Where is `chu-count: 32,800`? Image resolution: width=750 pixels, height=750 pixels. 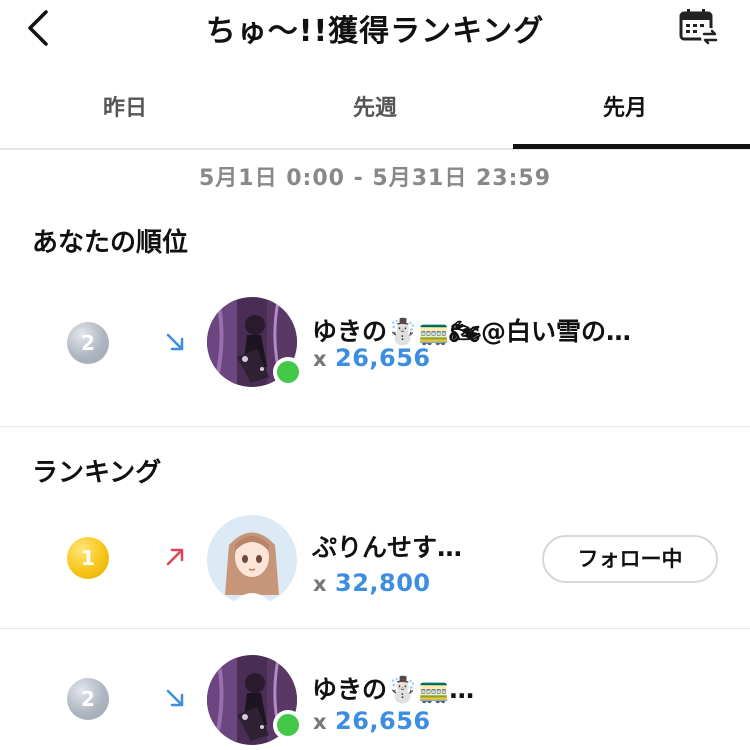 chu-count: 32,800 is located at coordinates (383, 583).